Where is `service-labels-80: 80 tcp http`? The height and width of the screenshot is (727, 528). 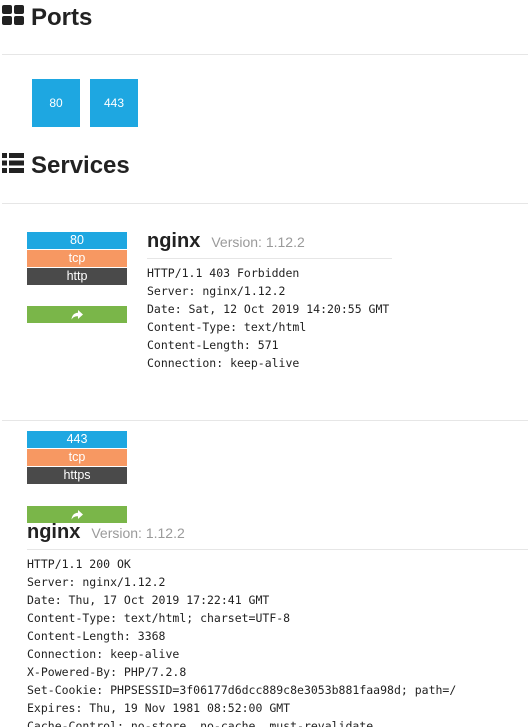 service-labels-80: 80 tcp http is located at coordinates (77, 259).